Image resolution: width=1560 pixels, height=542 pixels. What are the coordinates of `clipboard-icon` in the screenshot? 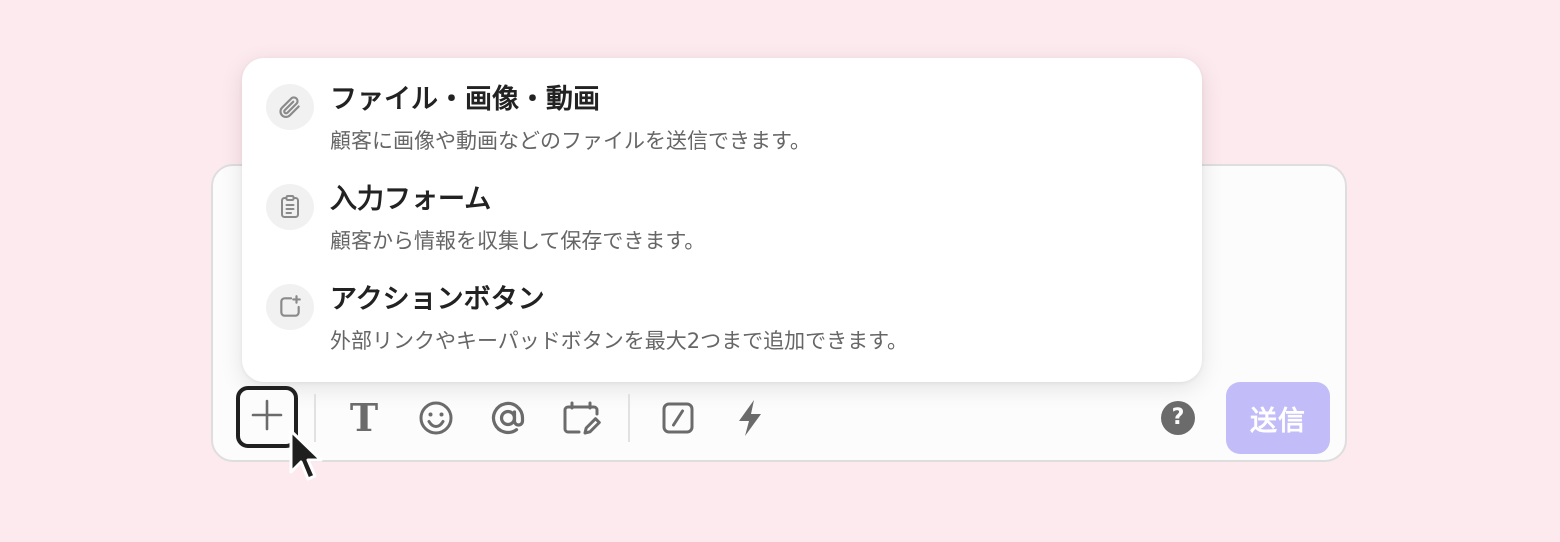 It's located at (290, 207).